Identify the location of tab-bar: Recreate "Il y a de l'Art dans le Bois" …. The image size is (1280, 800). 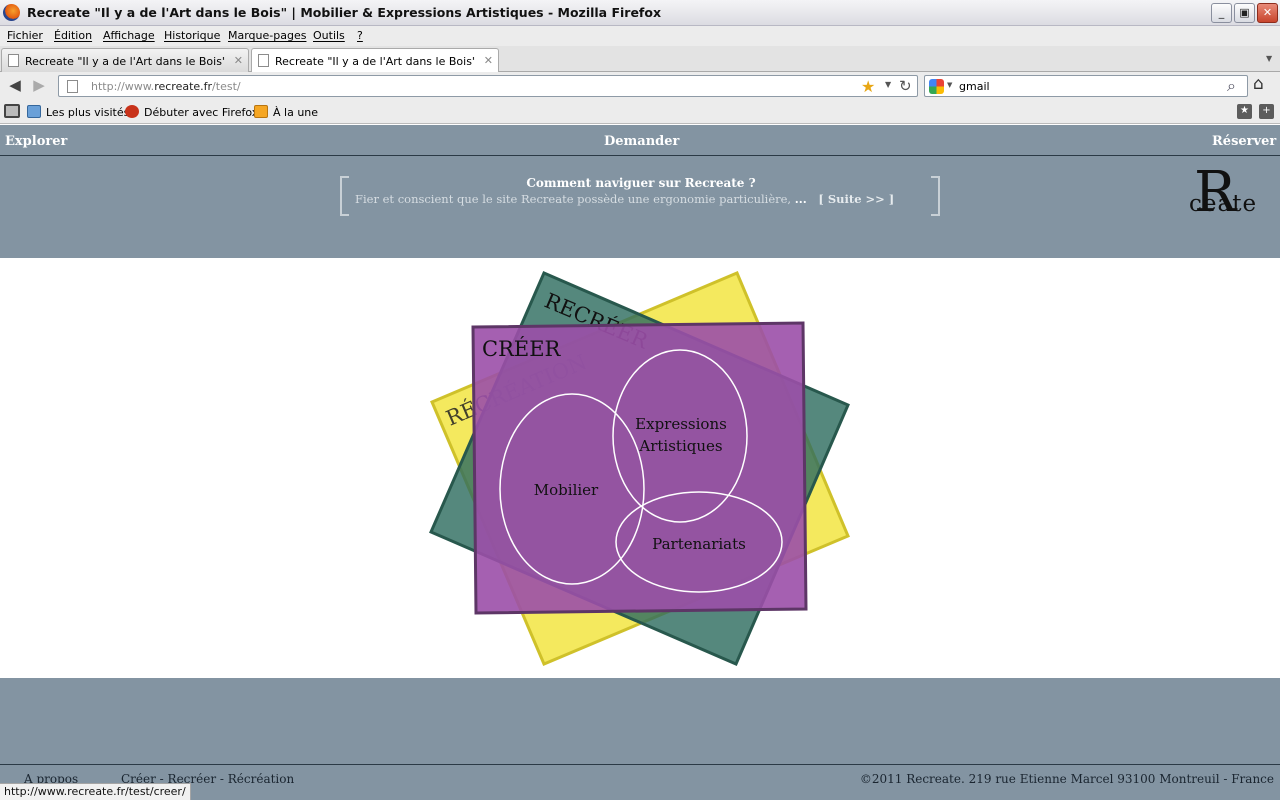
(640, 59).